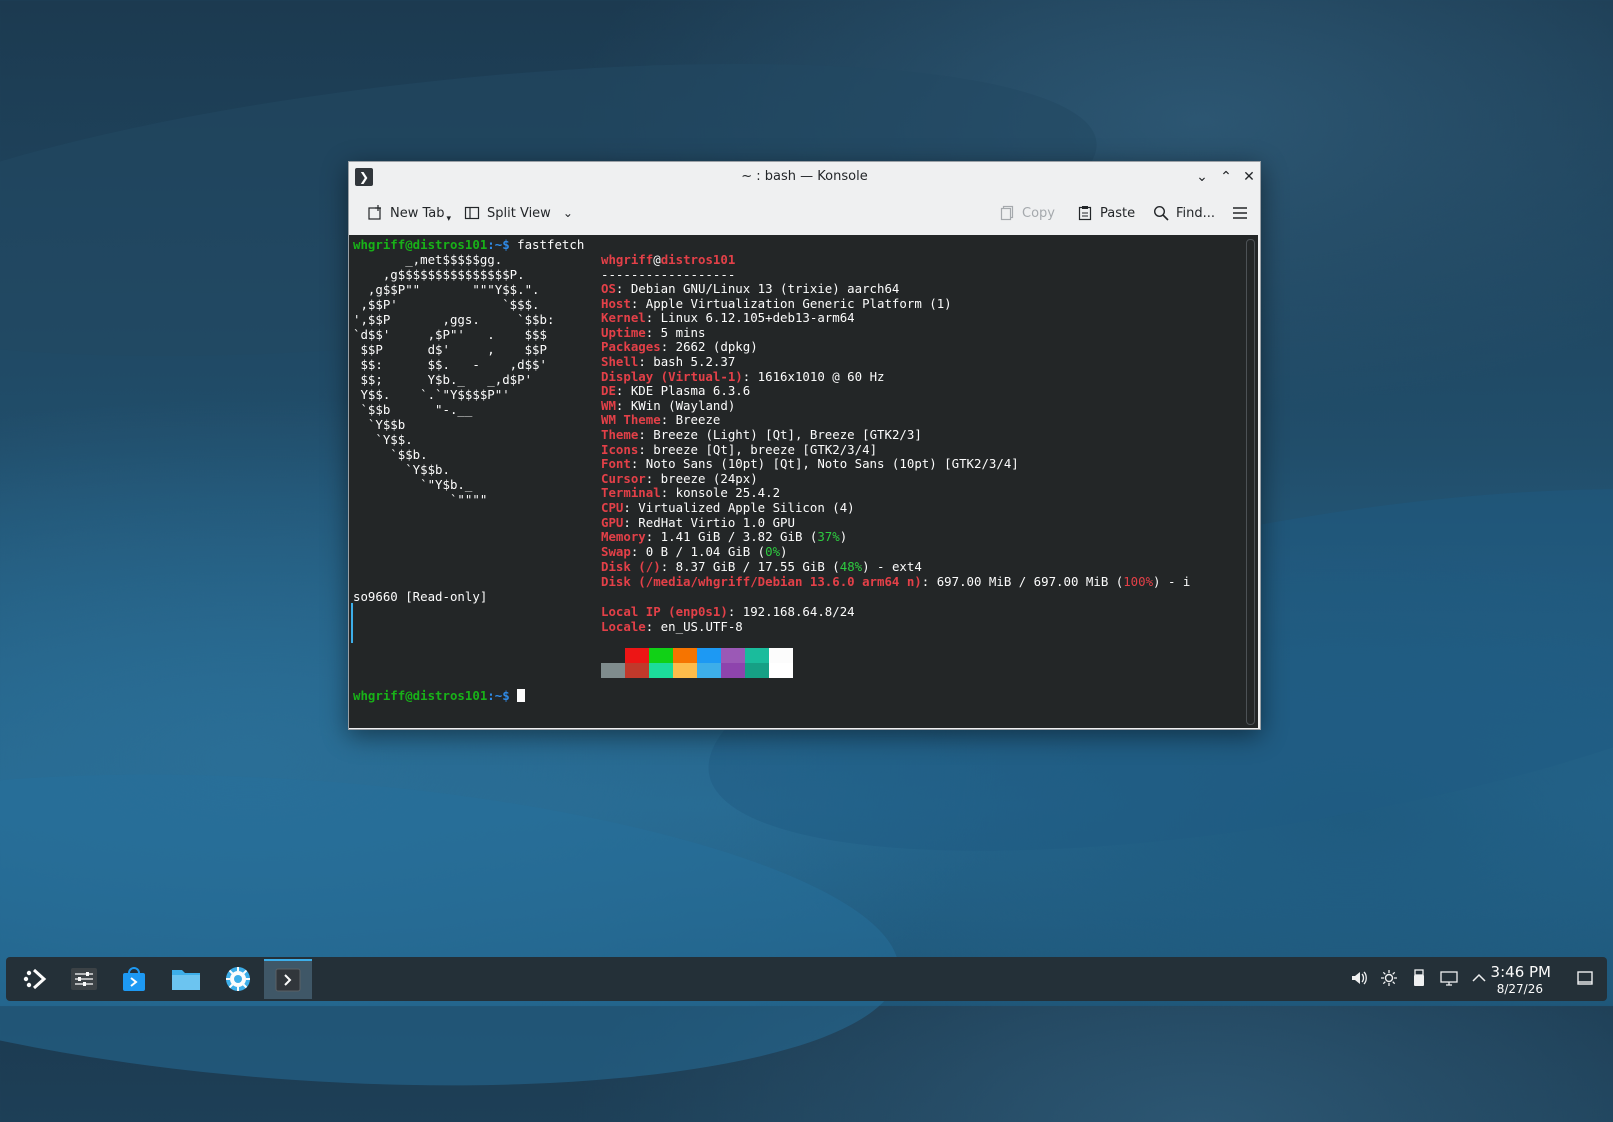 Image resolution: width=1613 pixels, height=1122 pixels. Describe the element at coordinates (1202, 177) in the screenshot. I see `minimize-icon: ⌄` at that location.